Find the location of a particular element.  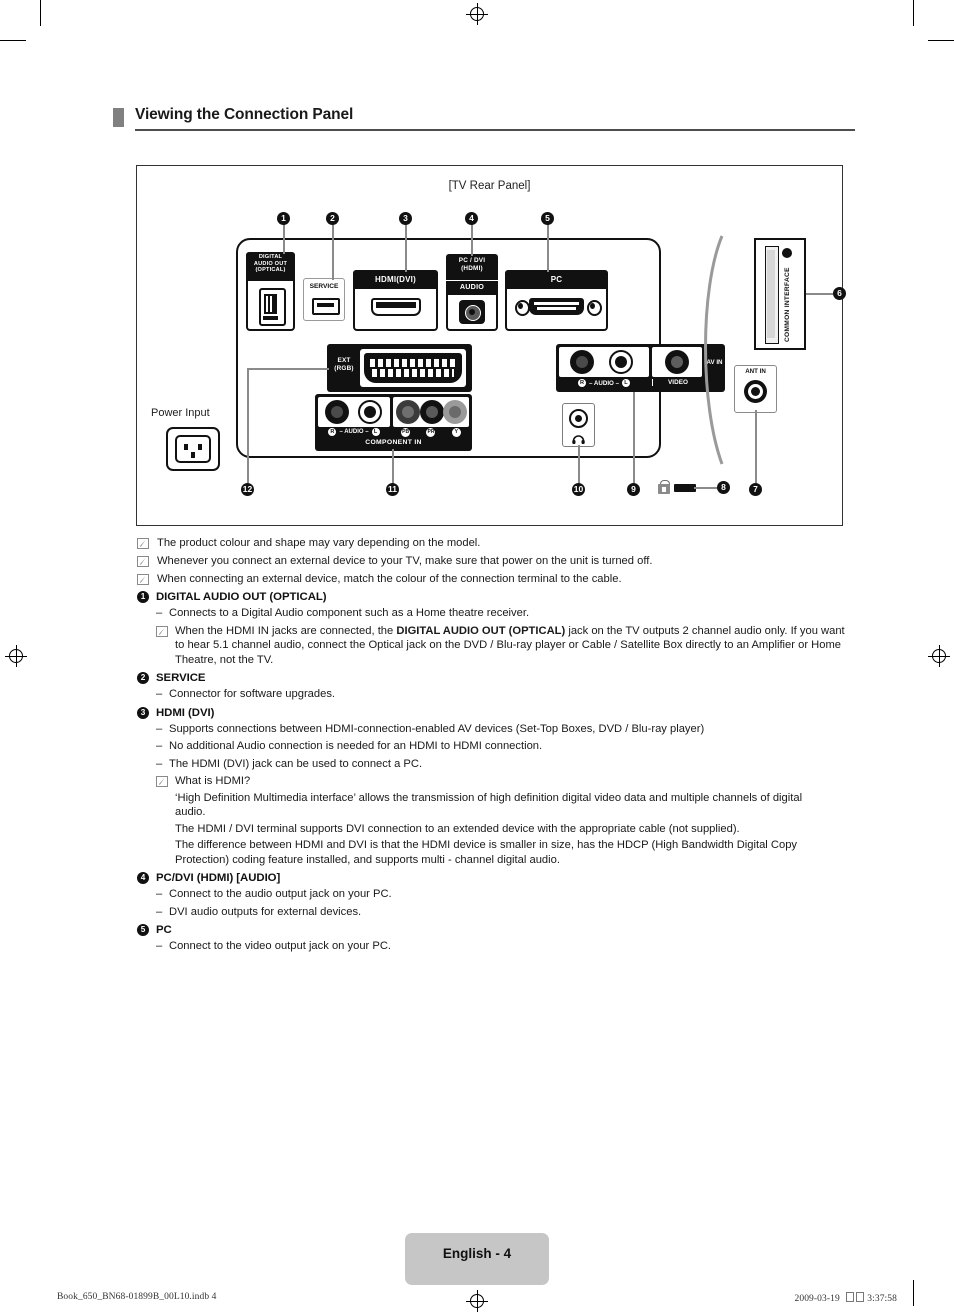

jack-hdmi-dvi-label: HDMI(DVI) is located at coordinates (395, 279).